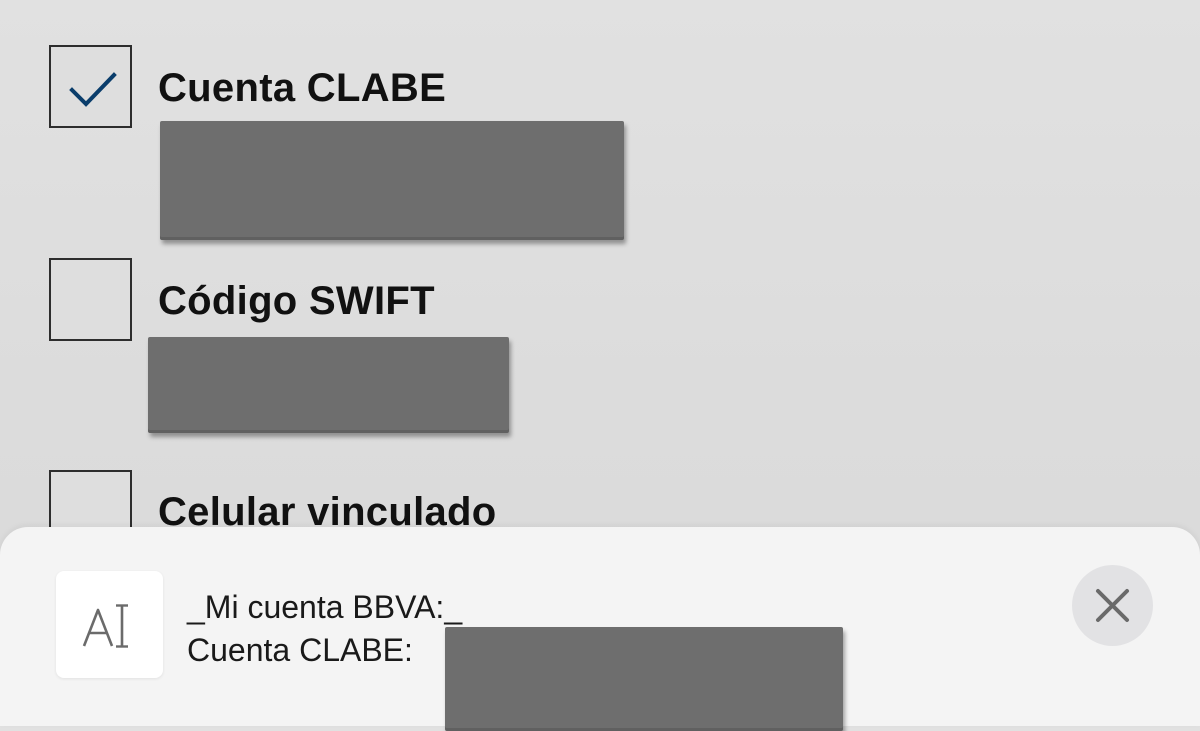 The image size is (1200, 731). What do you see at coordinates (325, 607) in the screenshot?
I see `clipboard-line-1: _Mi cuenta BBVA:_` at bounding box center [325, 607].